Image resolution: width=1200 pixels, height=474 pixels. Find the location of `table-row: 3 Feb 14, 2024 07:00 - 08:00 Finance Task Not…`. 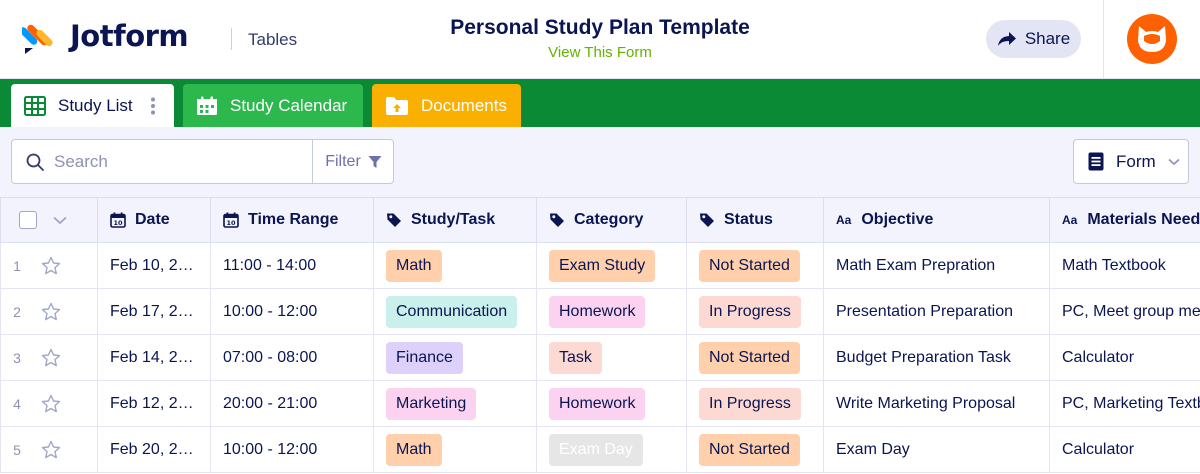

table-row: 3 Feb 14, 2024 07:00 - 08:00 Finance Task Not… is located at coordinates (600, 357).